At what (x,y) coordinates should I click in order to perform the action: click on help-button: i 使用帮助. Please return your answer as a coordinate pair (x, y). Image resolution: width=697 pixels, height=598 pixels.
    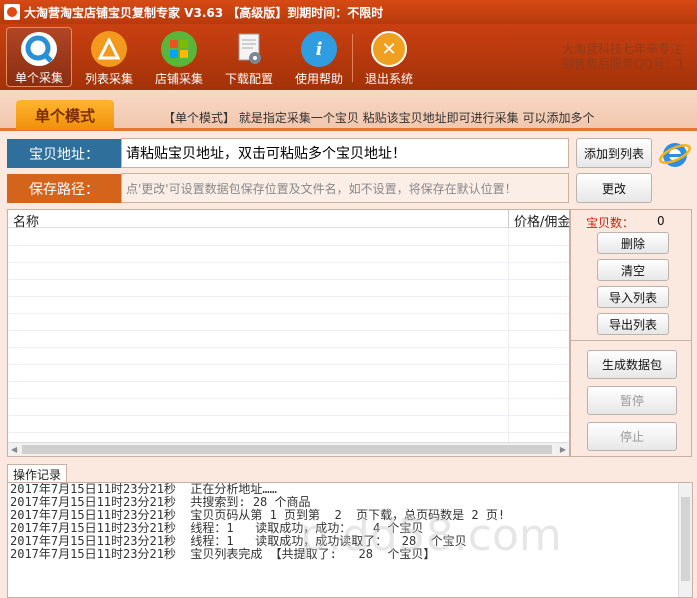
    Looking at the image, I should click on (319, 57).